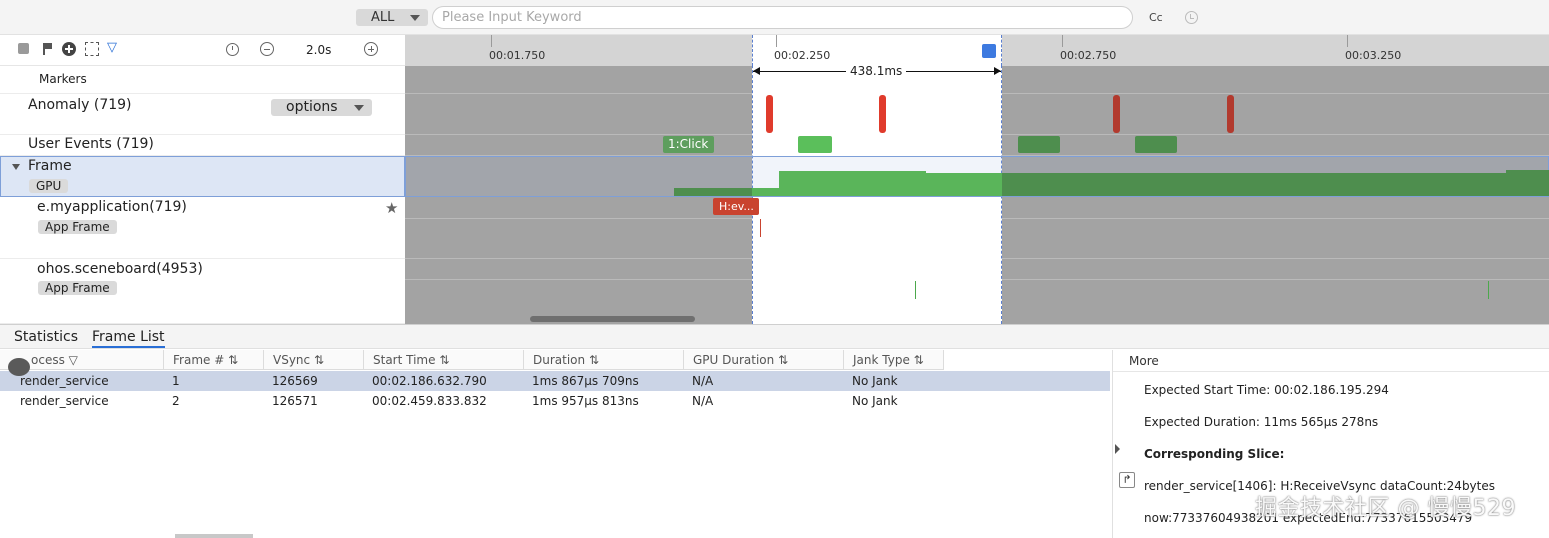 The image size is (1549, 538). Describe the element at coordinates (19, 367) in the screenshot. I see `table-settings-icon` at that location.